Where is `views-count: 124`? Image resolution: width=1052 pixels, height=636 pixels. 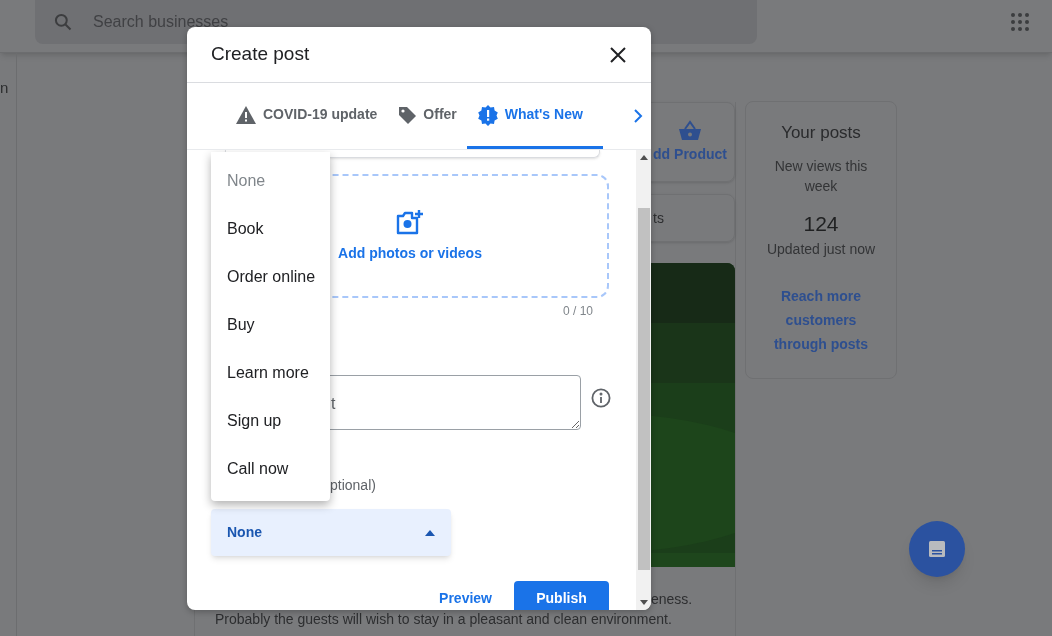
views-count: 124 is located at coordinates (821, 223).